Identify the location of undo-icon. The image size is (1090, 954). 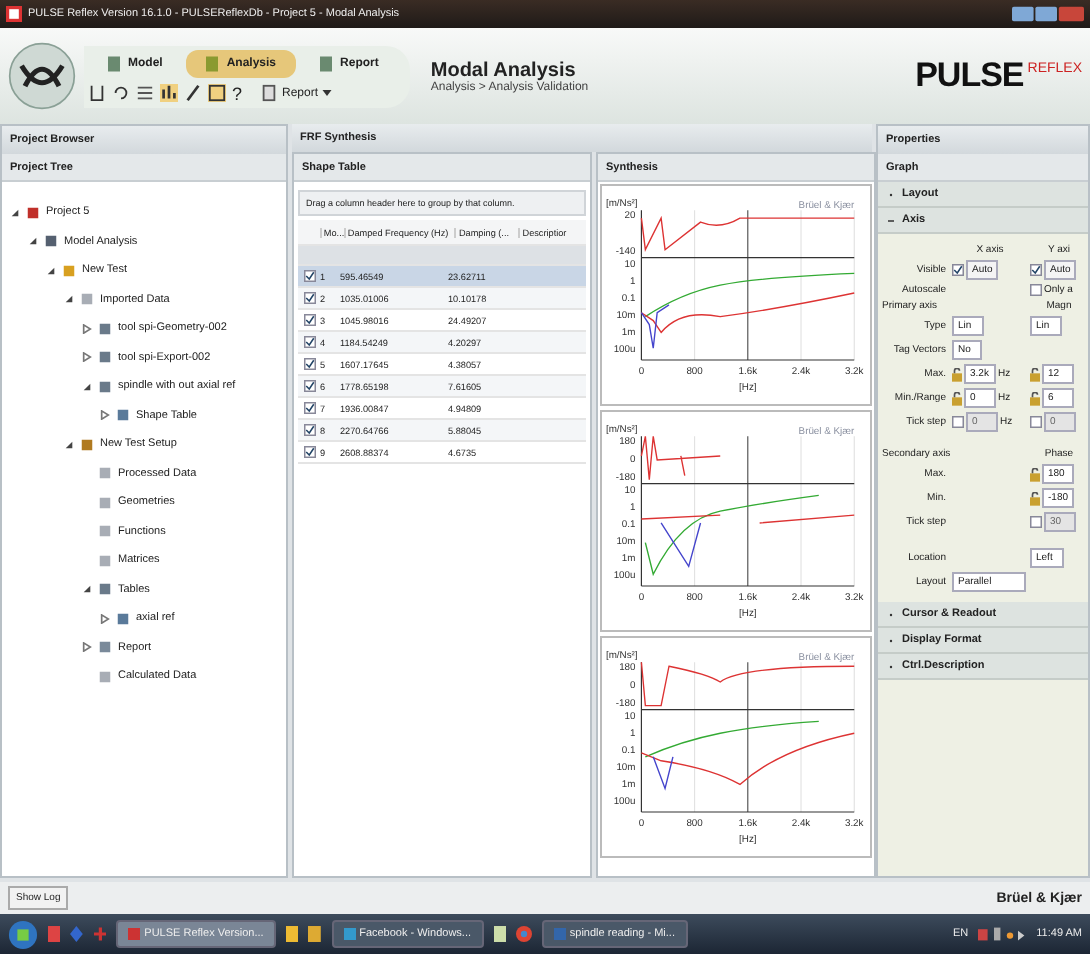
(121, 93).